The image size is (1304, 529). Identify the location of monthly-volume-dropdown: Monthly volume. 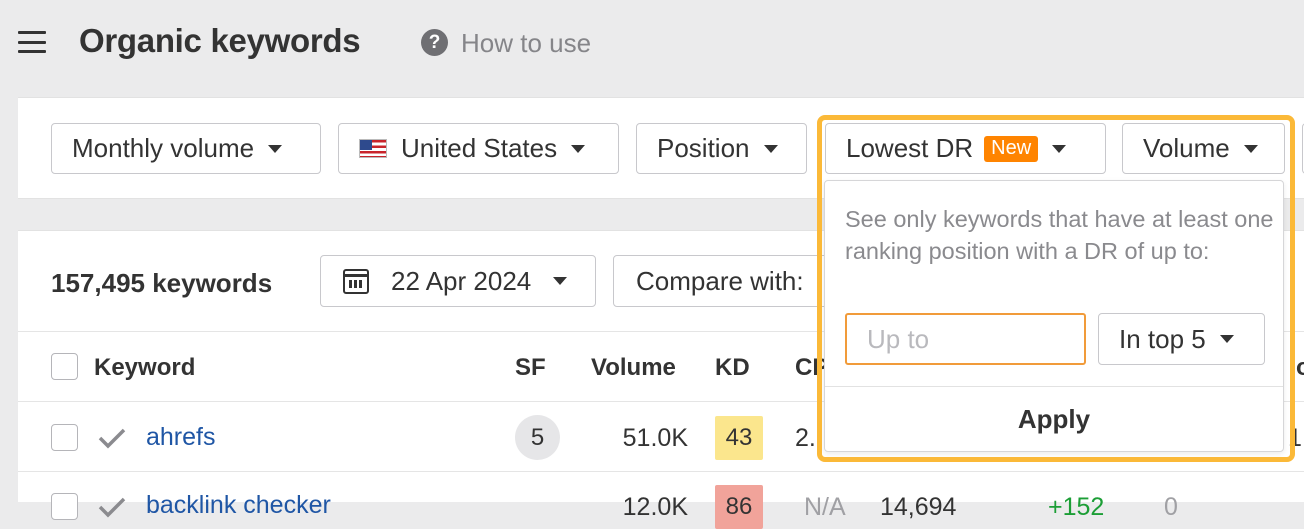
(186, 148).